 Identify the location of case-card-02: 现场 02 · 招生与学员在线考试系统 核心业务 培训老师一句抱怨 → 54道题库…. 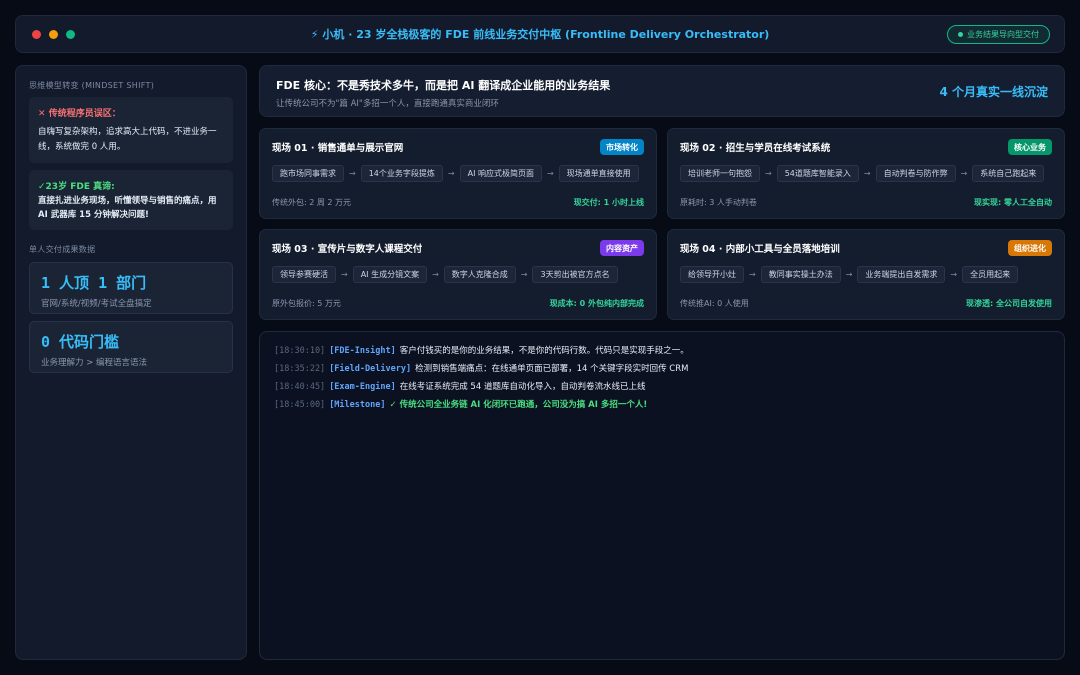
(866, 173).